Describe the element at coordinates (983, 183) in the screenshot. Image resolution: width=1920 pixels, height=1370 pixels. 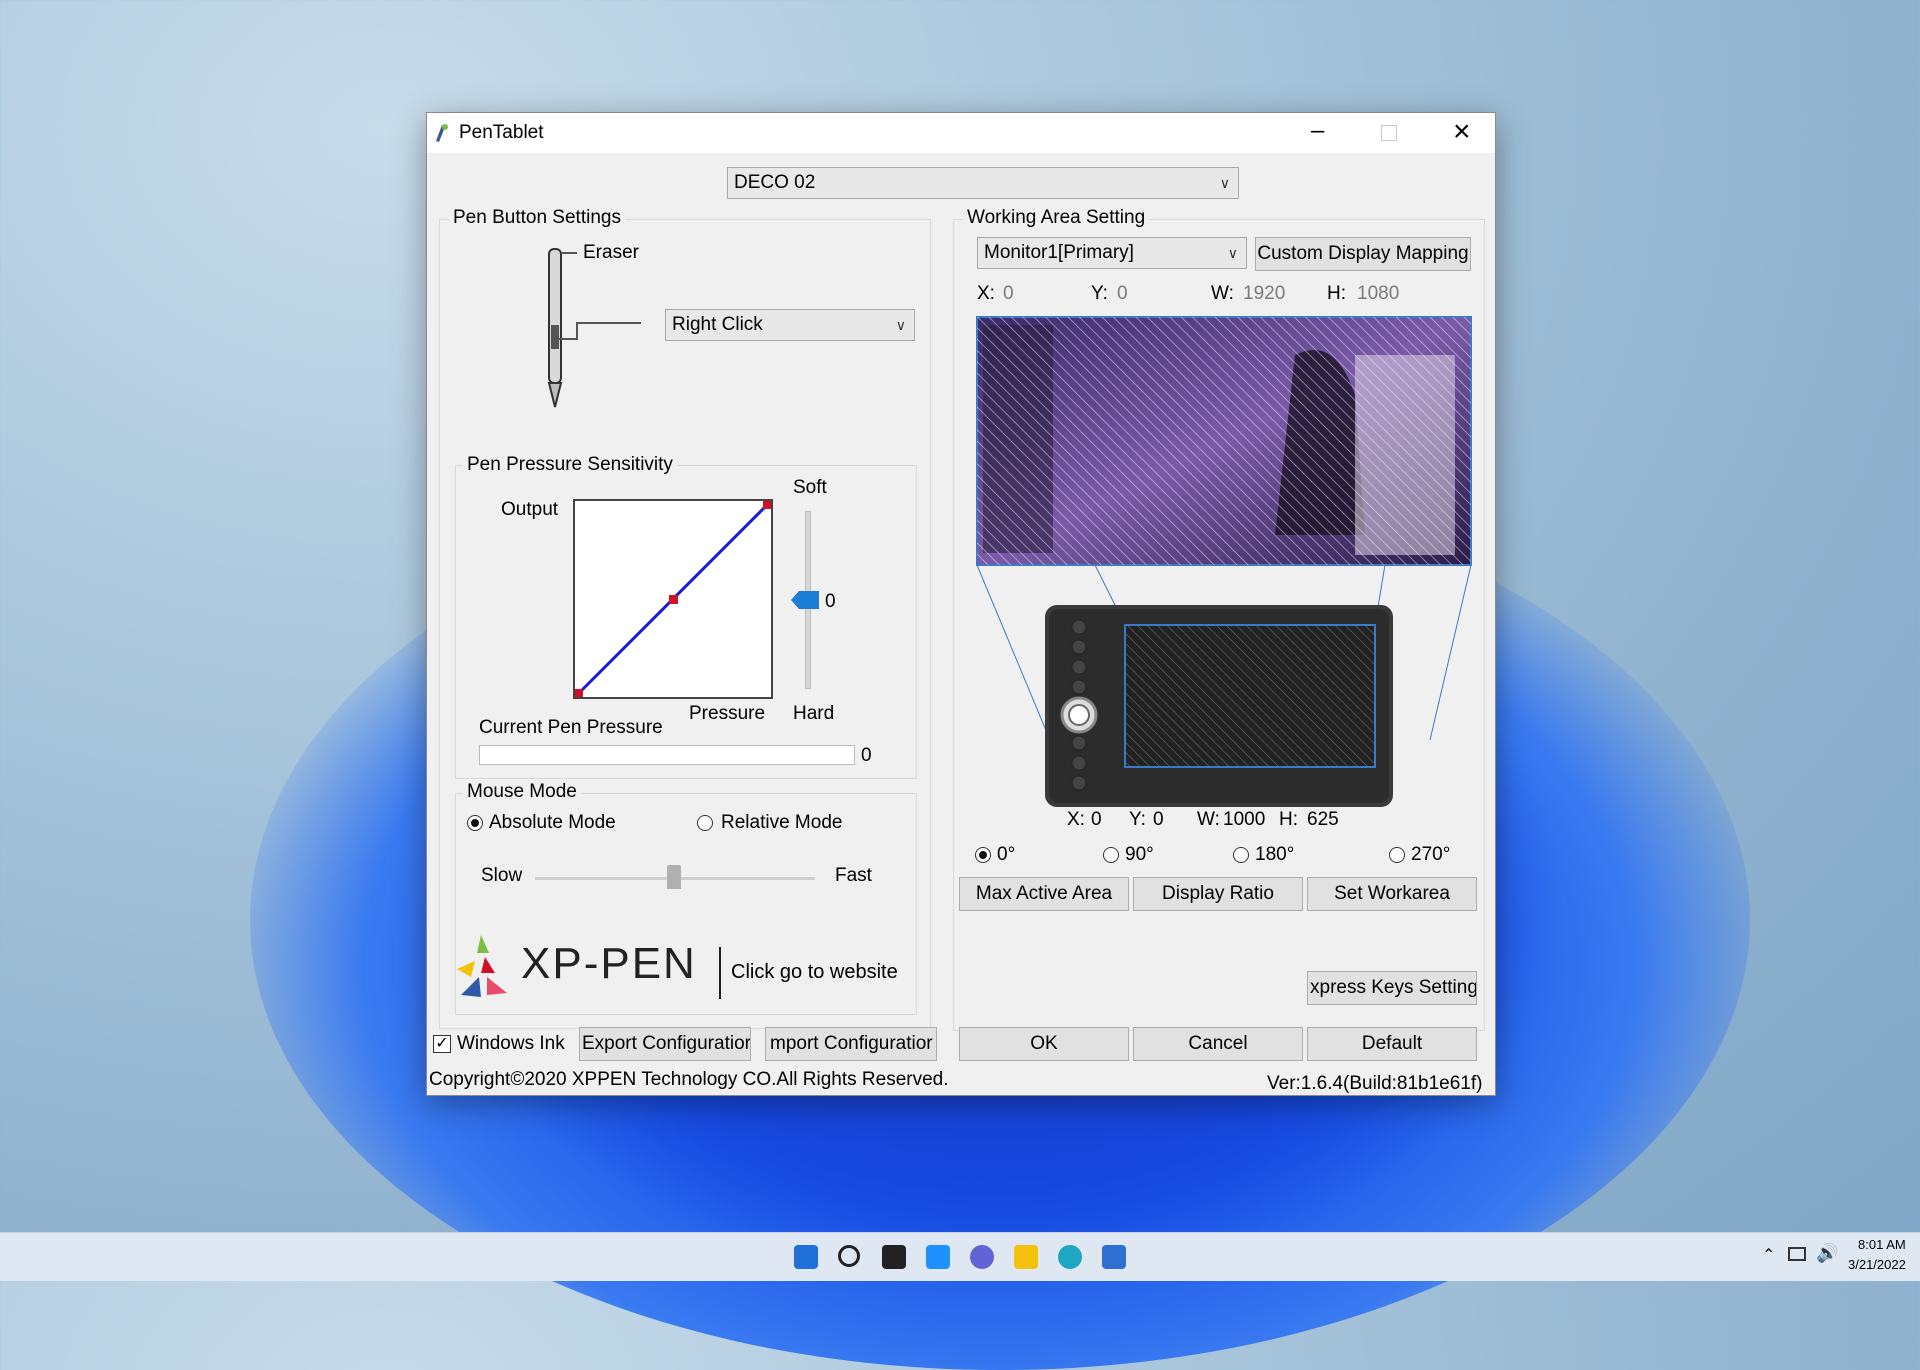
I see `device-select: DECO 02 ∨` at that location.